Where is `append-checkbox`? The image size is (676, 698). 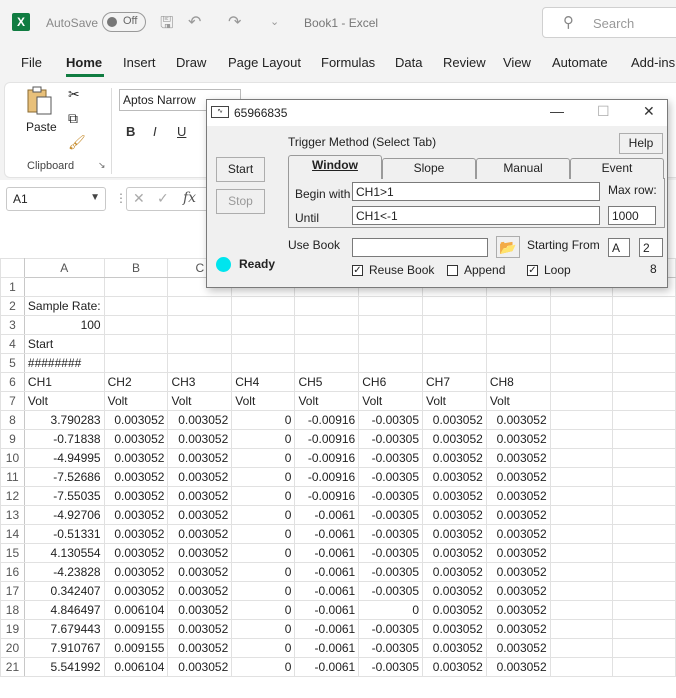 append-checkbox is located at coordinates (452, 270).